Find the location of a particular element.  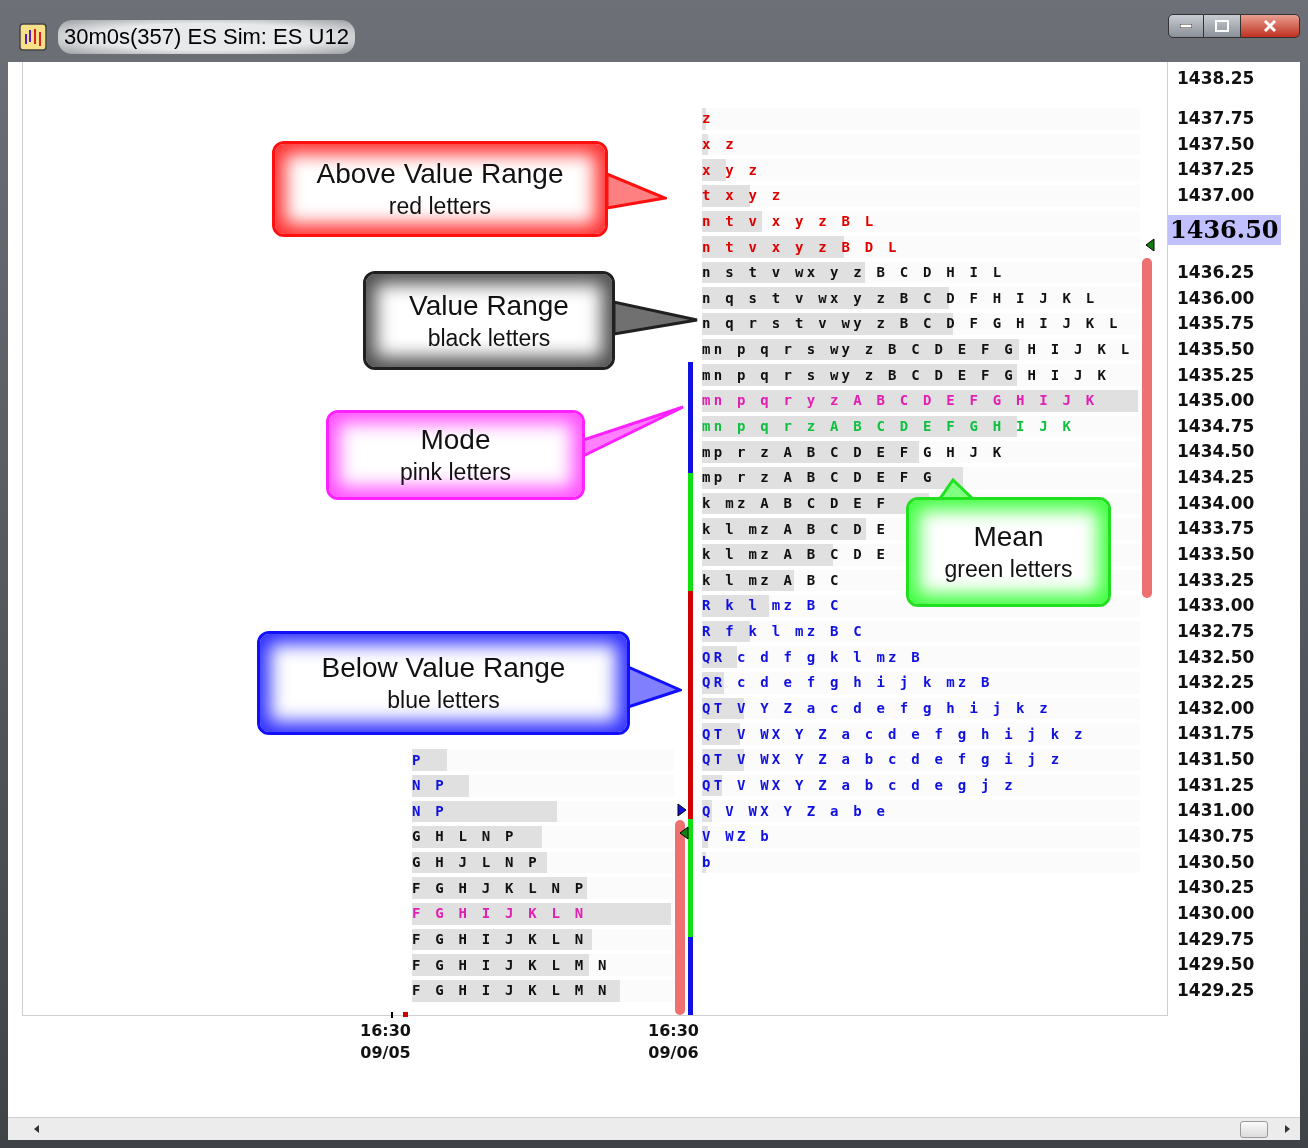

maximize-icon is located at coordinates (1222, 26).